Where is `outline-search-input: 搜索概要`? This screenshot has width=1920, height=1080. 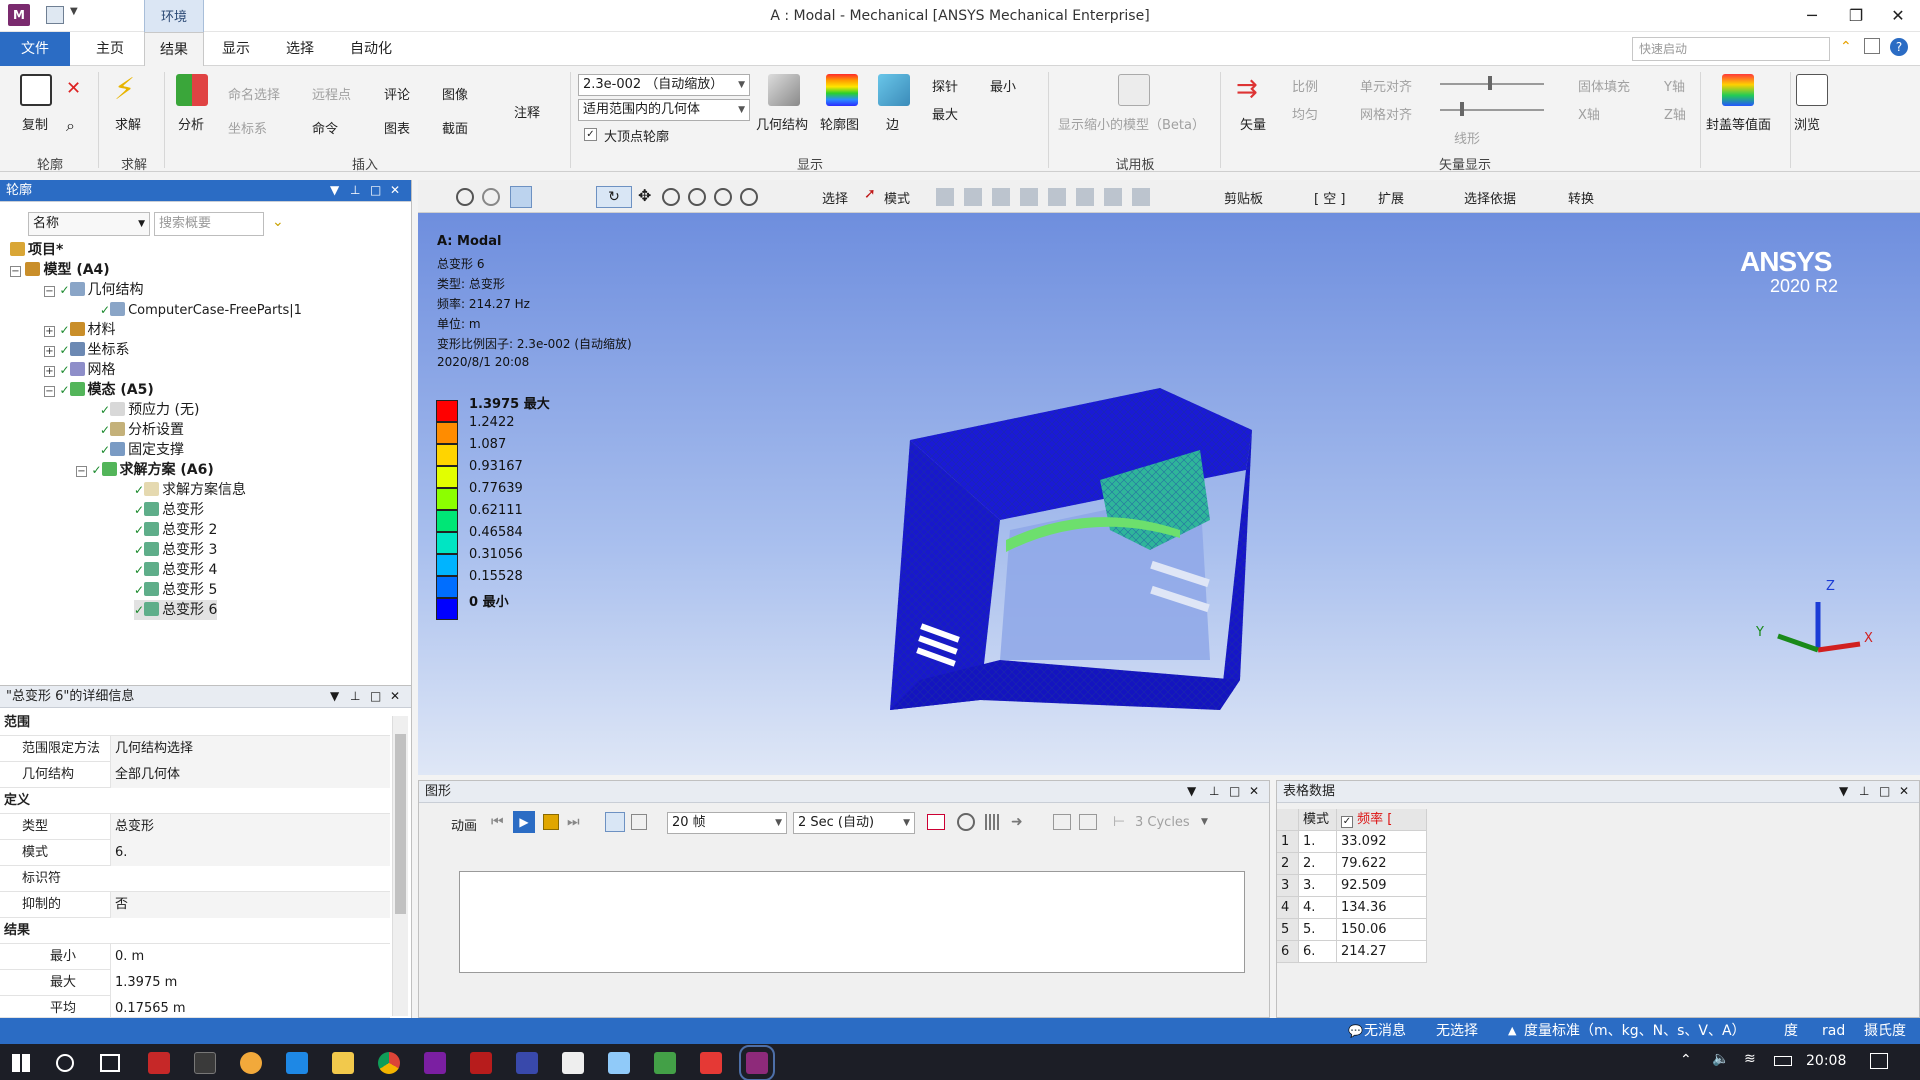
outline-search-input: 搜索概要 is located at coordinates (209, 224).